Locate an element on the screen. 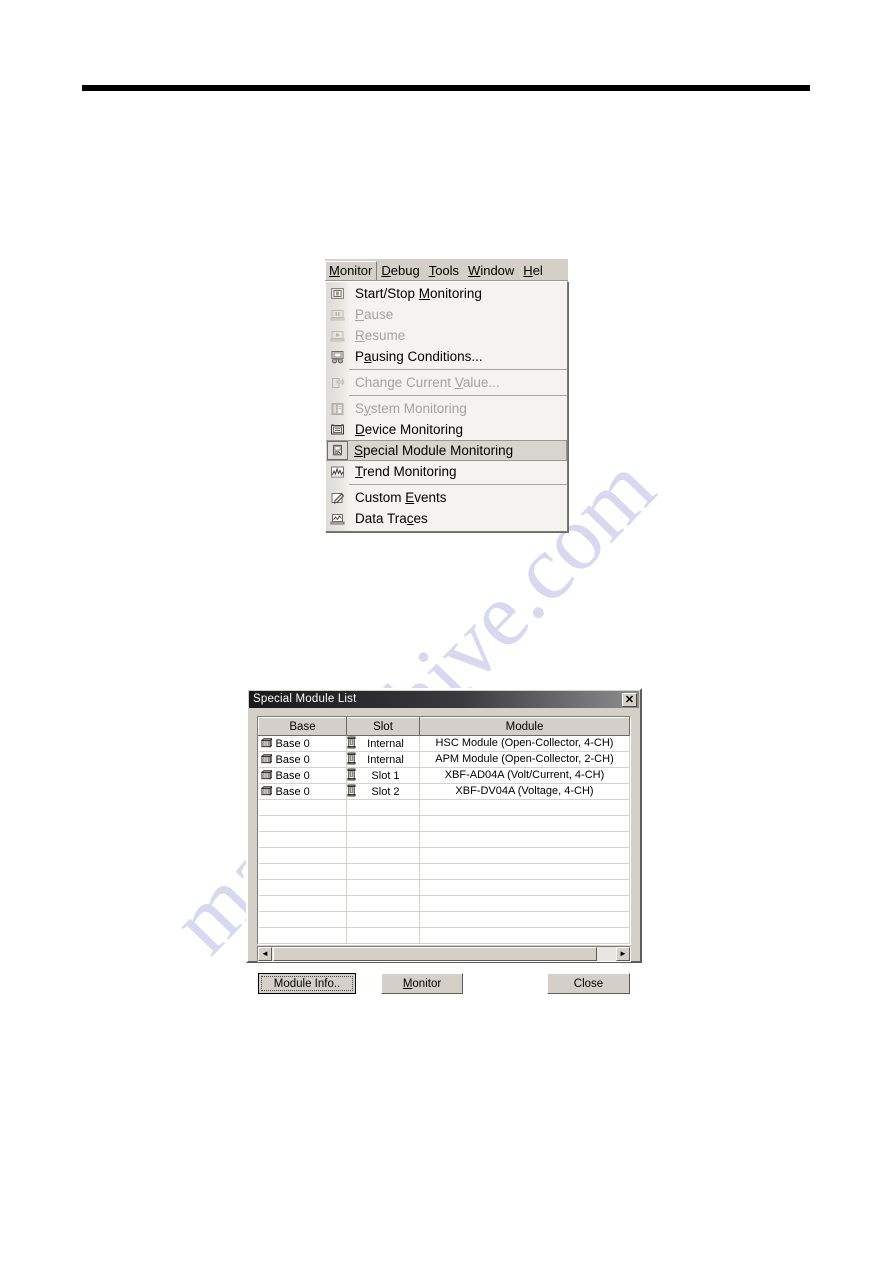 This screenshot has height=1263, width=893. menu-item-trend-monitoring: Trend Monitoring is located at coordinates (446, 471).